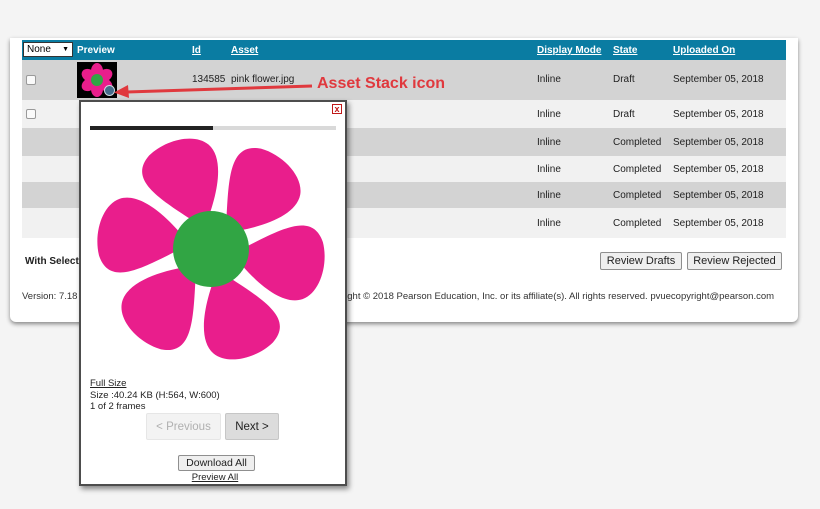  Describe the element at coordinates (96, 50) in the screenshot. I see `column-preview: Preview` at that location.